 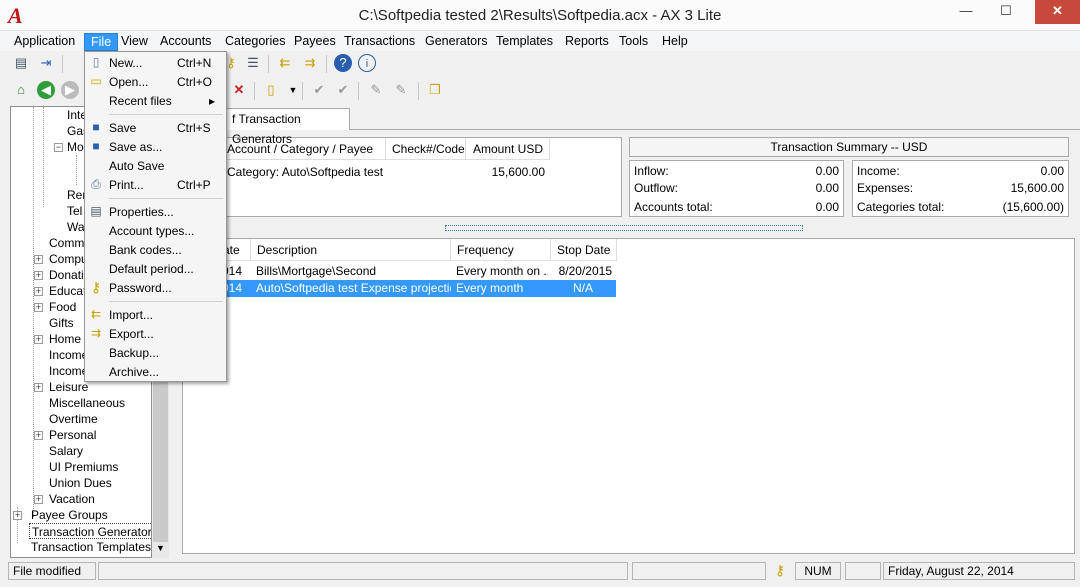 I want to click on unreconcile-icon: ✎, so click(x=401, y=90).